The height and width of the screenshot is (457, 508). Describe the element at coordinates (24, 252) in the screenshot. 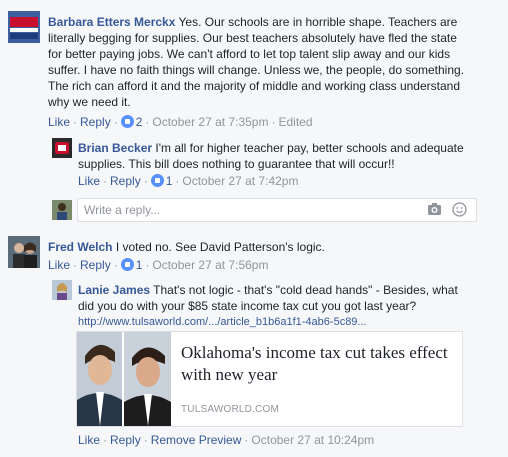

I see `avatar-fred` at that location.